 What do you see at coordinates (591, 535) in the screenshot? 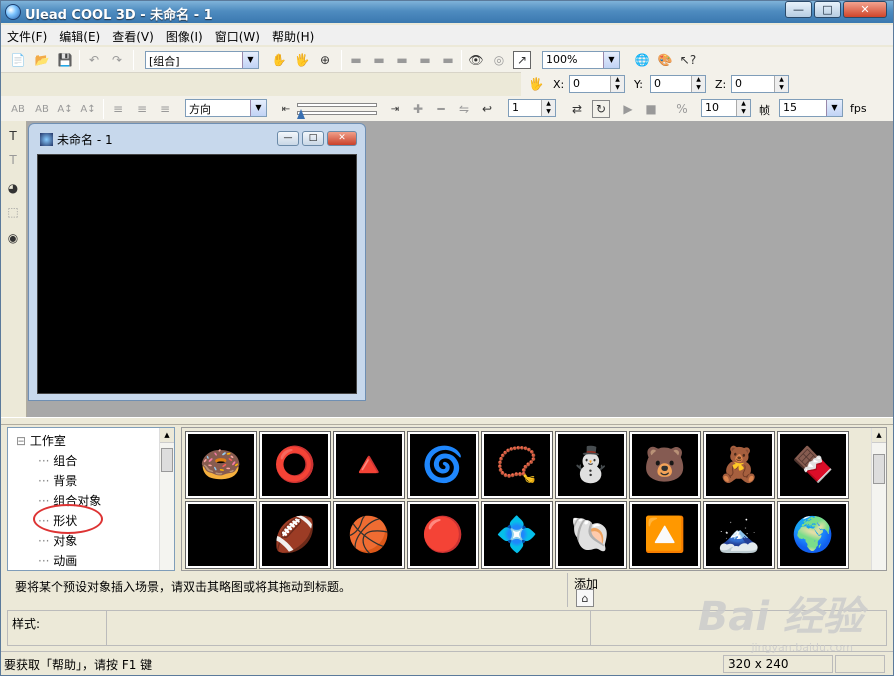
I see `thumbnail-shell: 🐚` at bounding box center [591, 535].